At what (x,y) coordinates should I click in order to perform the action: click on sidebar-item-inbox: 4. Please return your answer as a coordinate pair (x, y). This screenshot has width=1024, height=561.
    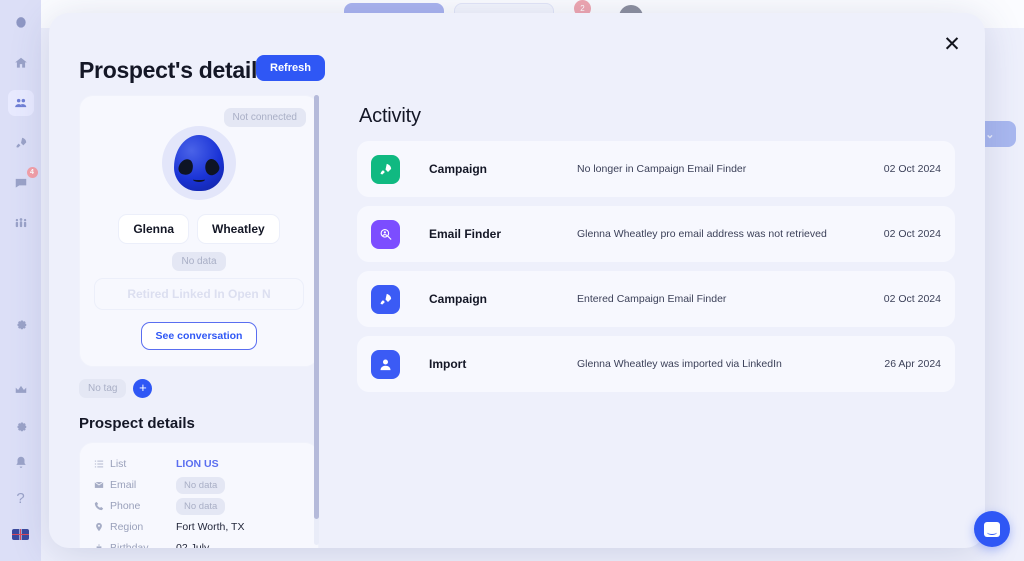
    Looking at the image, I should click on (23, 181).